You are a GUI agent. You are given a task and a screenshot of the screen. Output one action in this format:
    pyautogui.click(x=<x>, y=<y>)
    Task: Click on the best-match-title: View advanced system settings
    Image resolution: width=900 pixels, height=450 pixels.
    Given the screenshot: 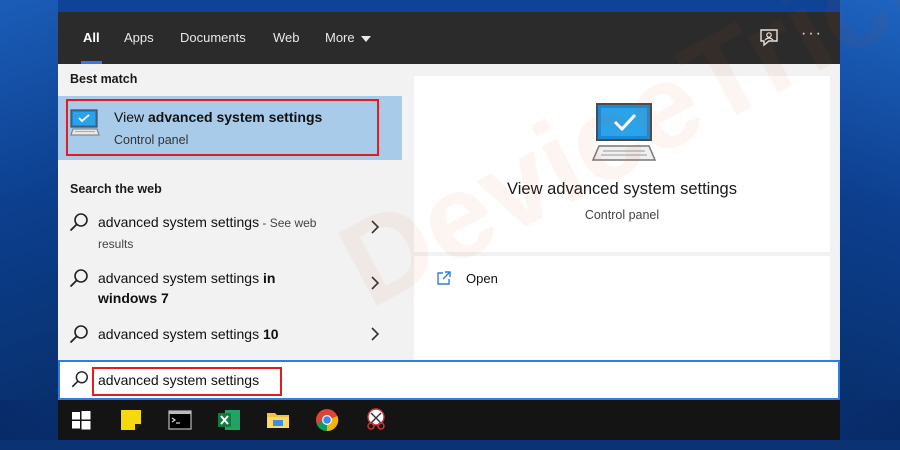 What is the action you would take?
    pyautogui.click(x=218, y=117)
    